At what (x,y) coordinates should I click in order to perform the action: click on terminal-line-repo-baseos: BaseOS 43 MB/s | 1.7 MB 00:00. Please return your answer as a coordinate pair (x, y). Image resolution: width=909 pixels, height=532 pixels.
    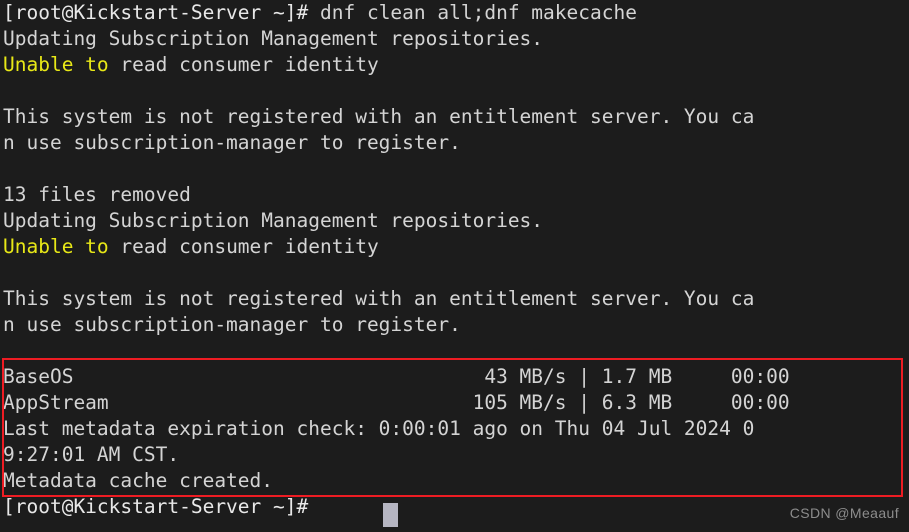
    Looking at the image, I should click on (454, 377).